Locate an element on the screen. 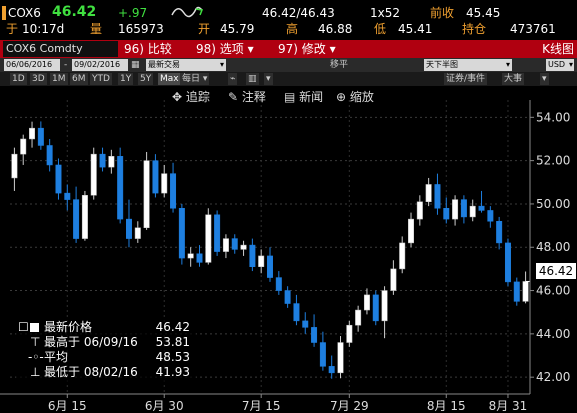 Image resolution: width=577 pixels, height=413 pixels. frequency-select: 天下半图 ▾ is located at coordinates (468, 65).